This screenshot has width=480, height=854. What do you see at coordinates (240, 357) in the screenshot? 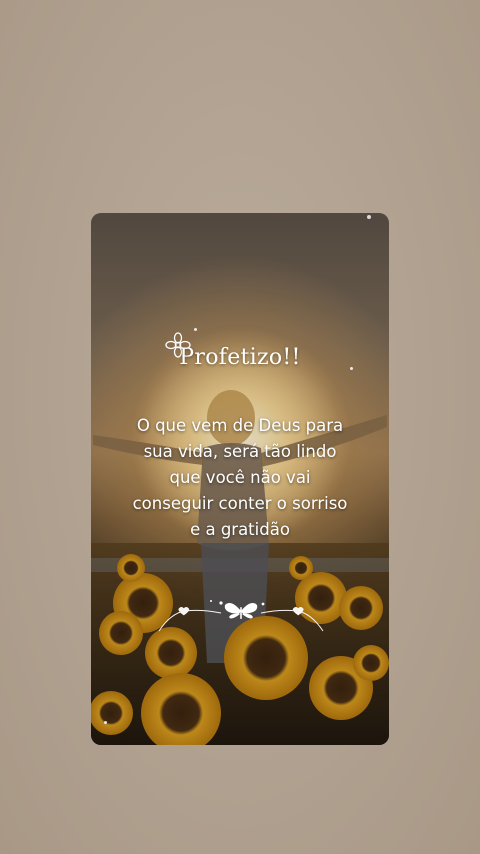
I see `brand-title: Profetizo!!` at bounding box center [240, 357].